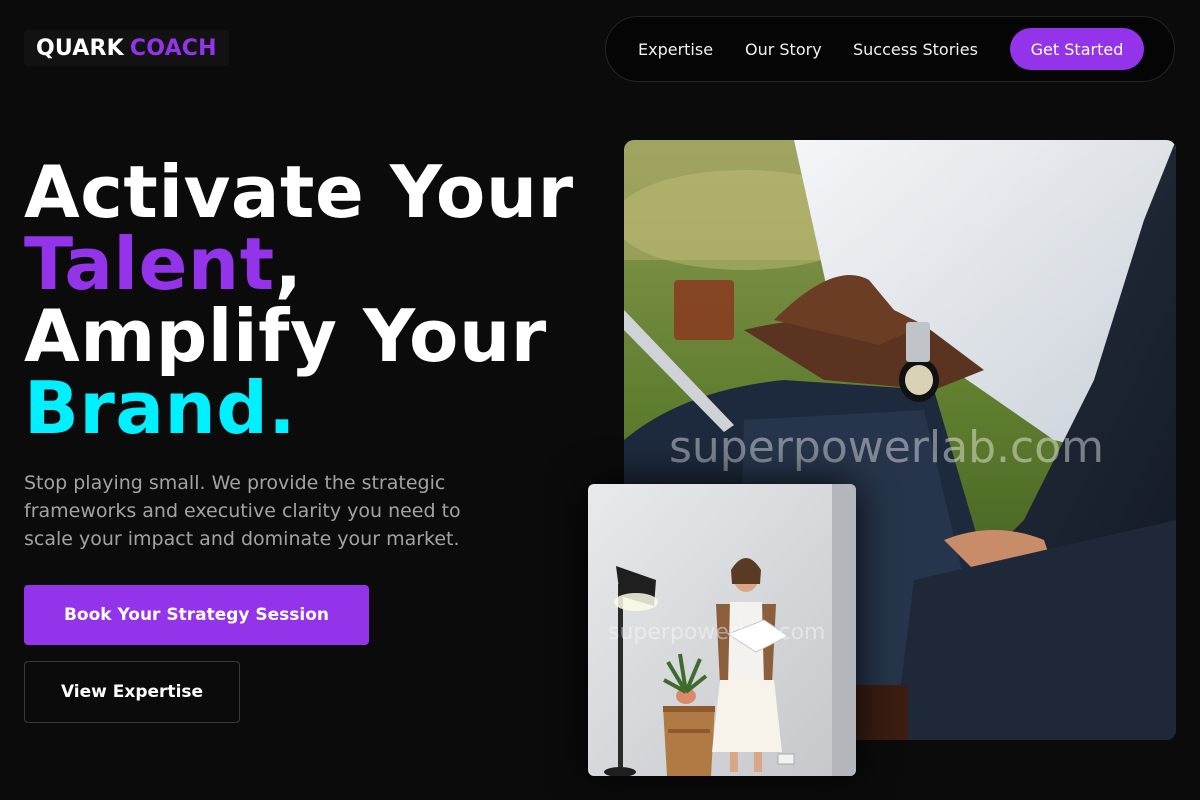  Describe the element at coordinates (285, 336) in the screenshot. I see `headline-line-3: Amplify Your` at that location.